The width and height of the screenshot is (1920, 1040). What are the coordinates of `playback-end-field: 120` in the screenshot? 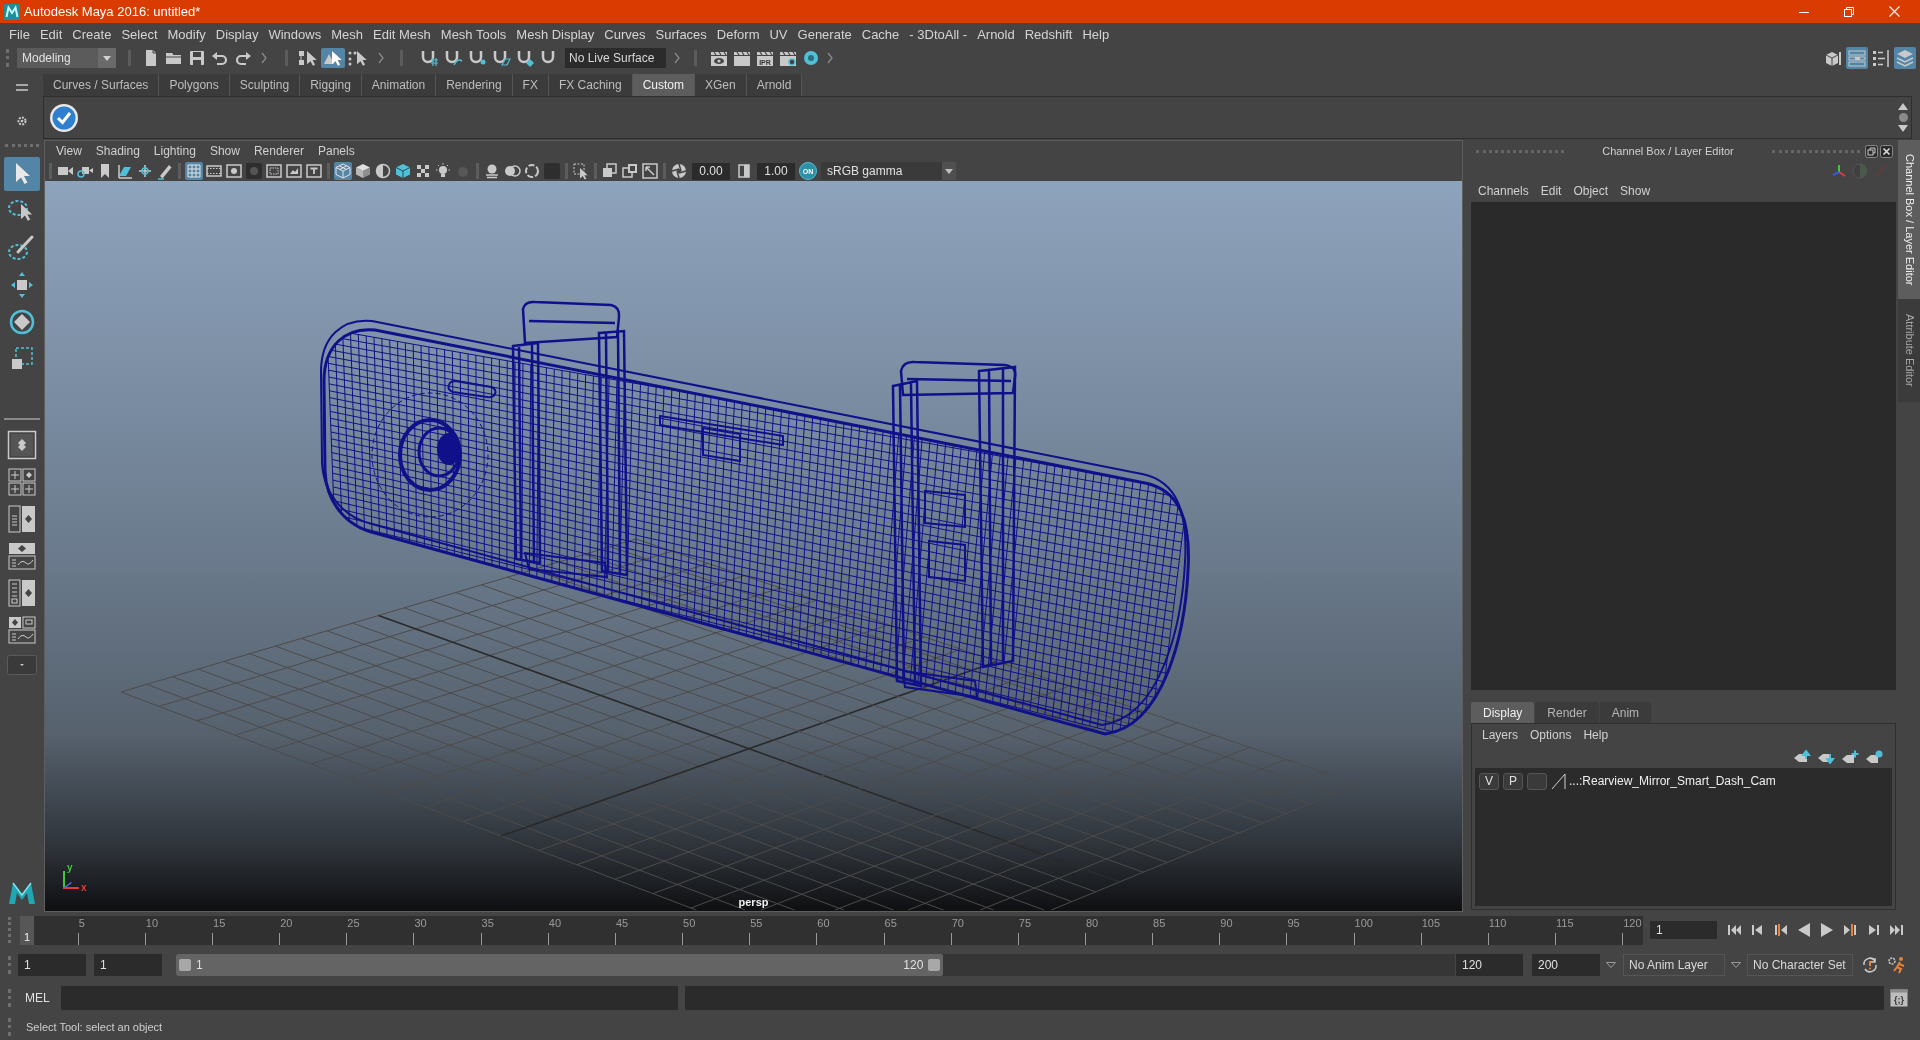 It's located at (1489, 965).